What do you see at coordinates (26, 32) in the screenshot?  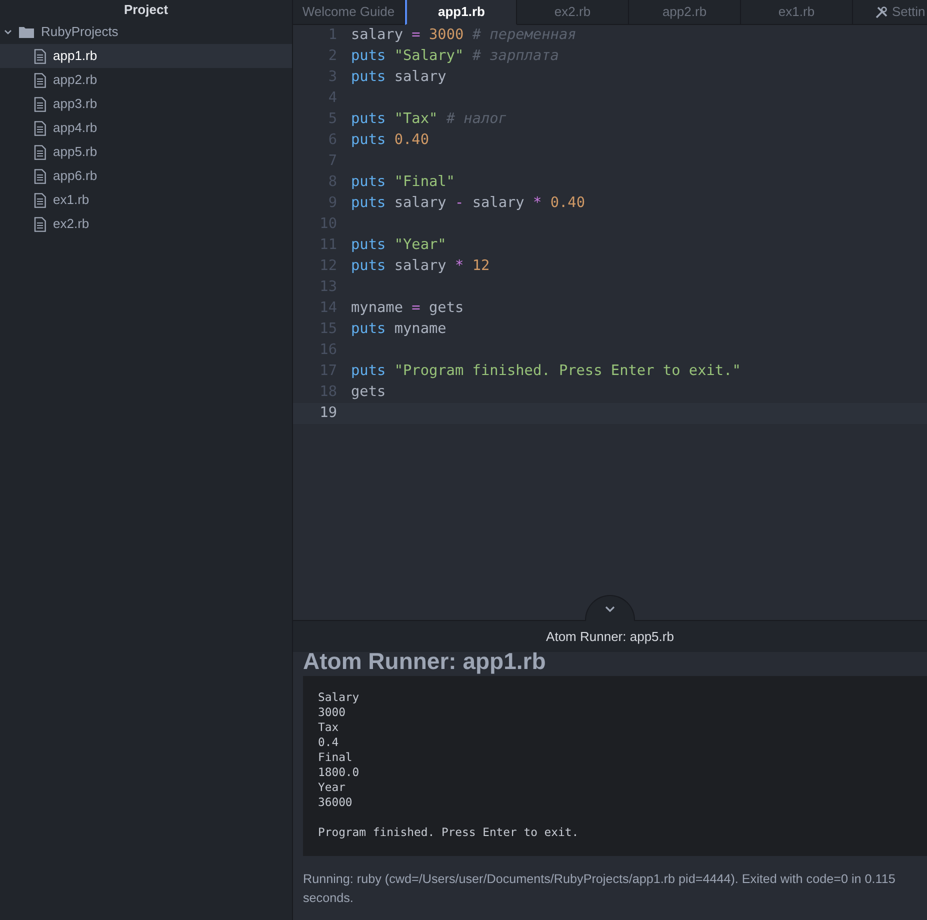 I see `folder-icon` at bounding box center [26, 32].